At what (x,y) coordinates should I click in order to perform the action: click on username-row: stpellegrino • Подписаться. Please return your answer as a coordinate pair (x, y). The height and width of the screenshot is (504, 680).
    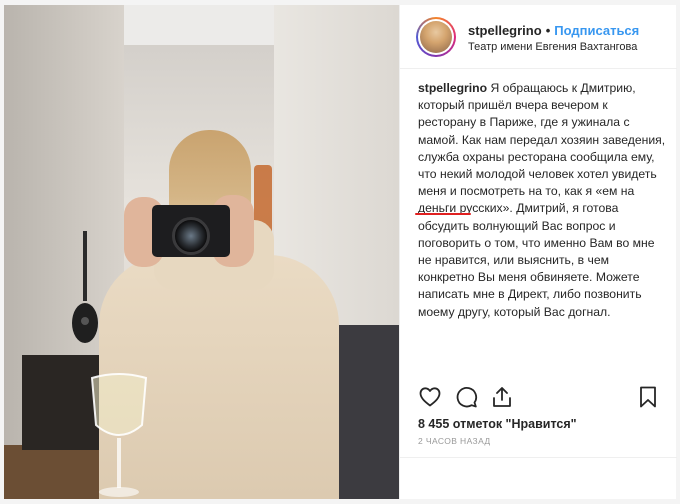
    Looking at the image, I should click on (553, 30).